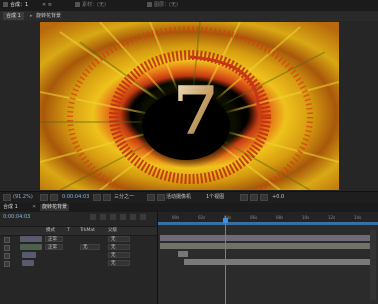 The width and height of the screenshot is (378, 304). Describe the element at coordinates (244, 197) in the screenshot. I see `toggle-icon` at that location.